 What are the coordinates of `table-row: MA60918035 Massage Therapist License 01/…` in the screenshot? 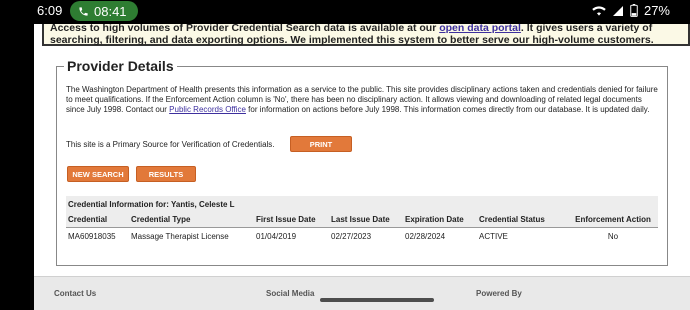 It's located at (362, 236).